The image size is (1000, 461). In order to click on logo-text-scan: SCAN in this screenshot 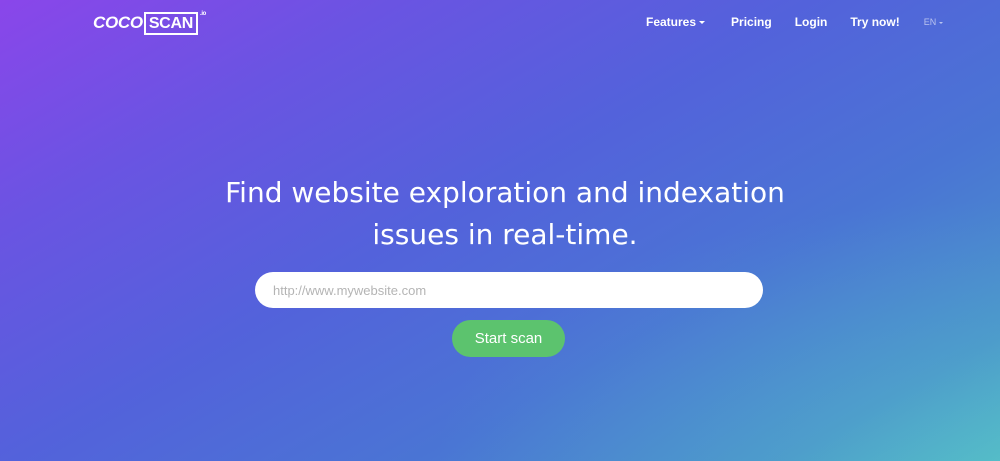, I will do `click(170, 23)`.